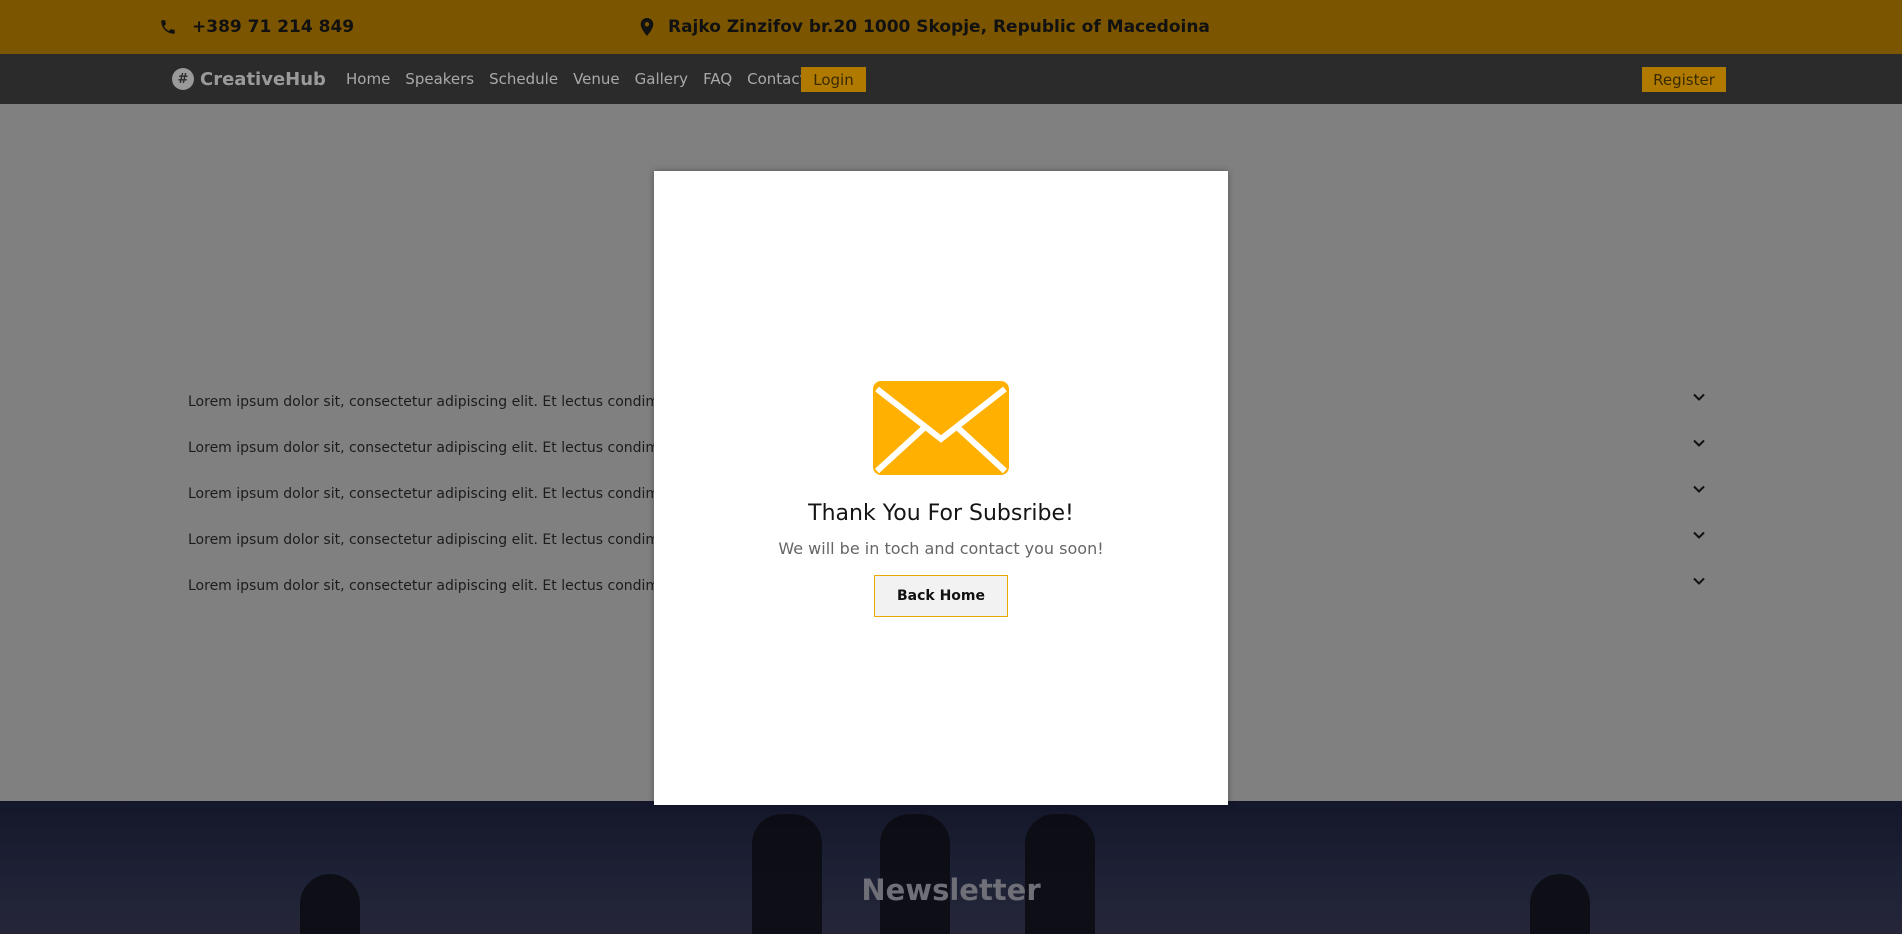 The height and width of the screenshot is (934, 1902). Describe the element at coordinates (647, 27) in the screenshot. I see `map-pin-icon` at that location.